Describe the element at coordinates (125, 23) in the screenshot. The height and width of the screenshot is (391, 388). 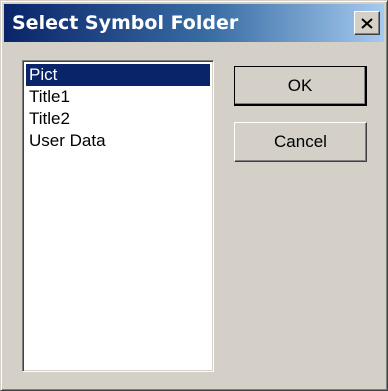
I see `dialog-title: Select Symbol Folder` at that location.